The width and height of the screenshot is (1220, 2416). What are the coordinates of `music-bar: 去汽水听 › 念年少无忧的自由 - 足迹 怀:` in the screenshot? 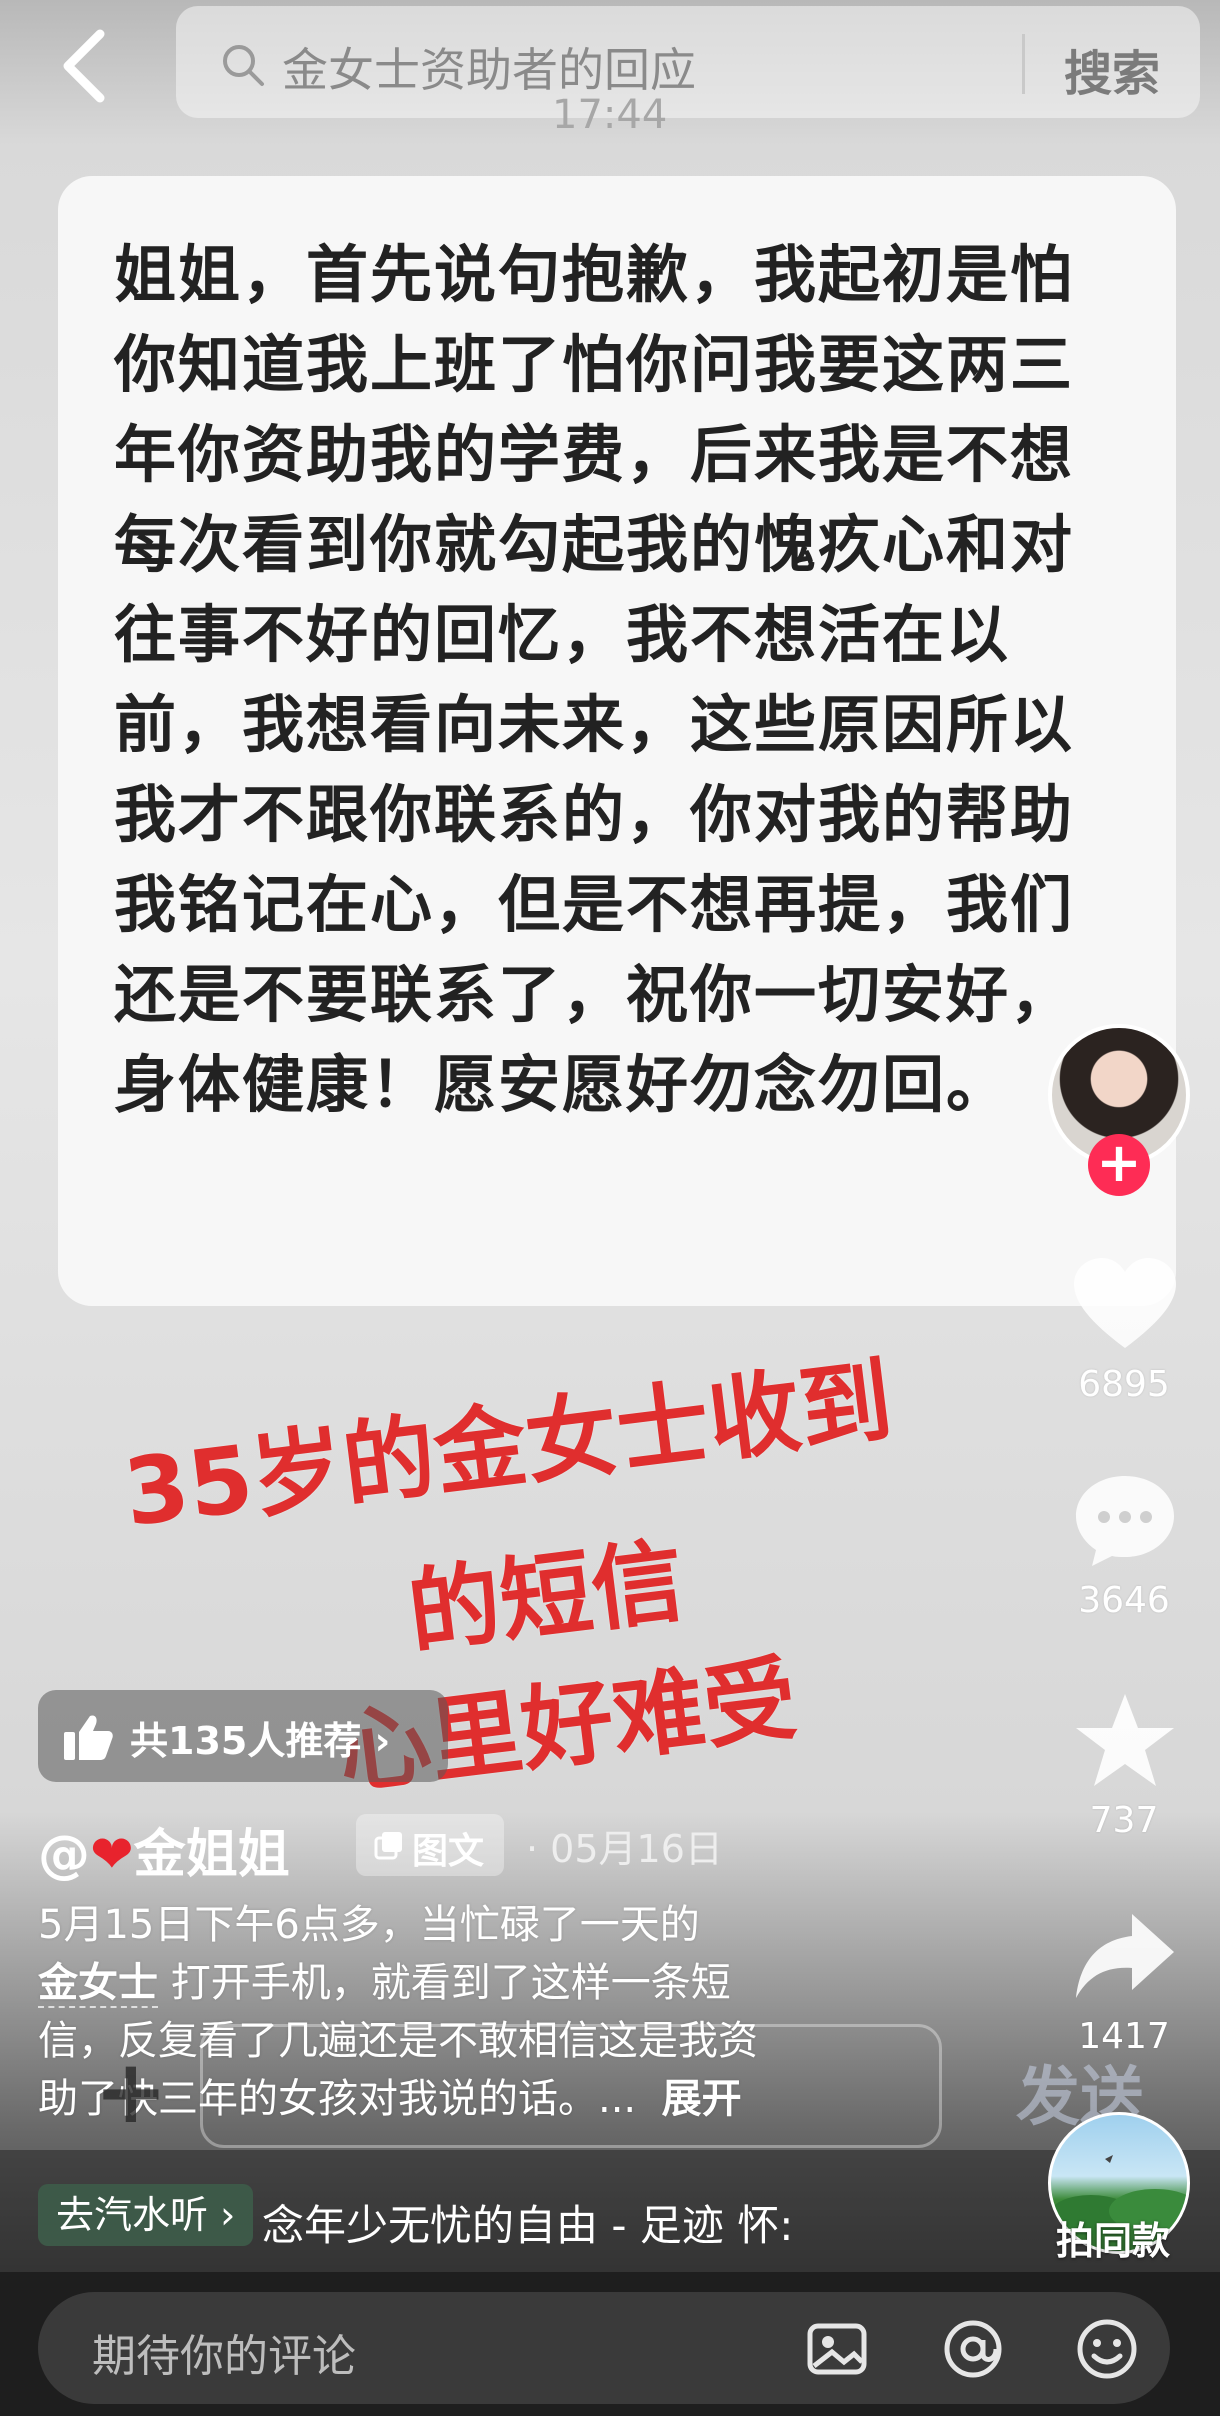 It's located at (610, 2211).